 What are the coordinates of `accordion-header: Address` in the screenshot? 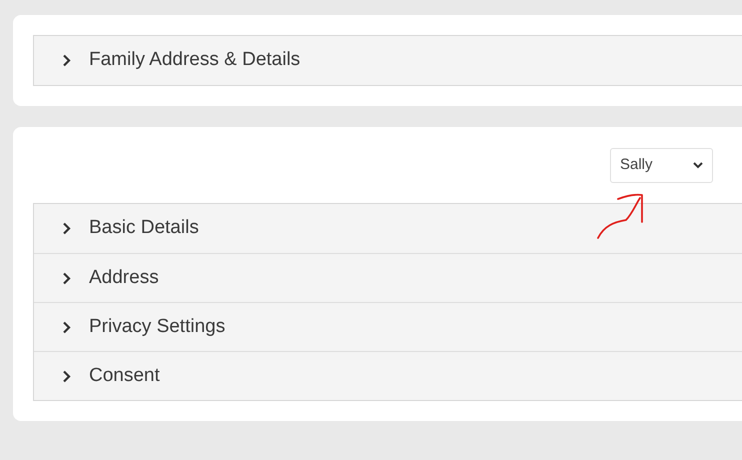 It's located at (388, 277).